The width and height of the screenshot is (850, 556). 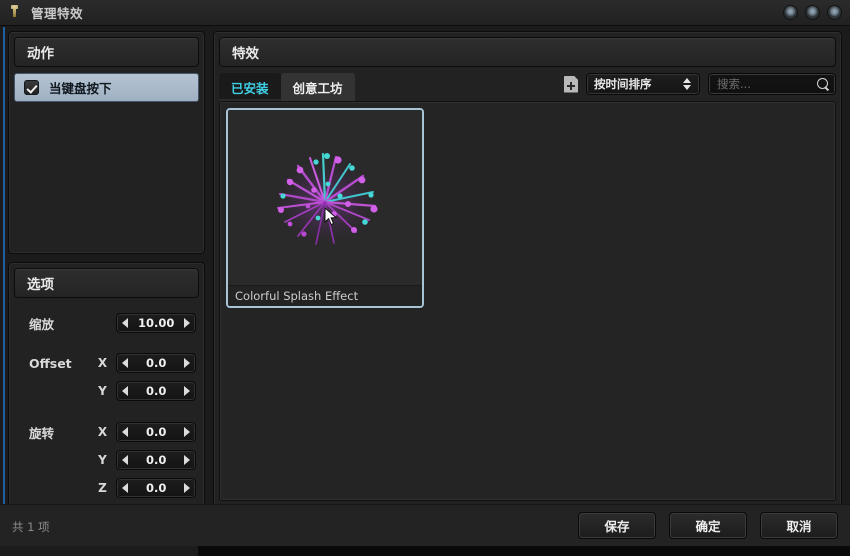 What do you see at coordinates (31, 87) in the screenshot?
I see `checkbox-checked-icon` at bounding box center [31, 87].